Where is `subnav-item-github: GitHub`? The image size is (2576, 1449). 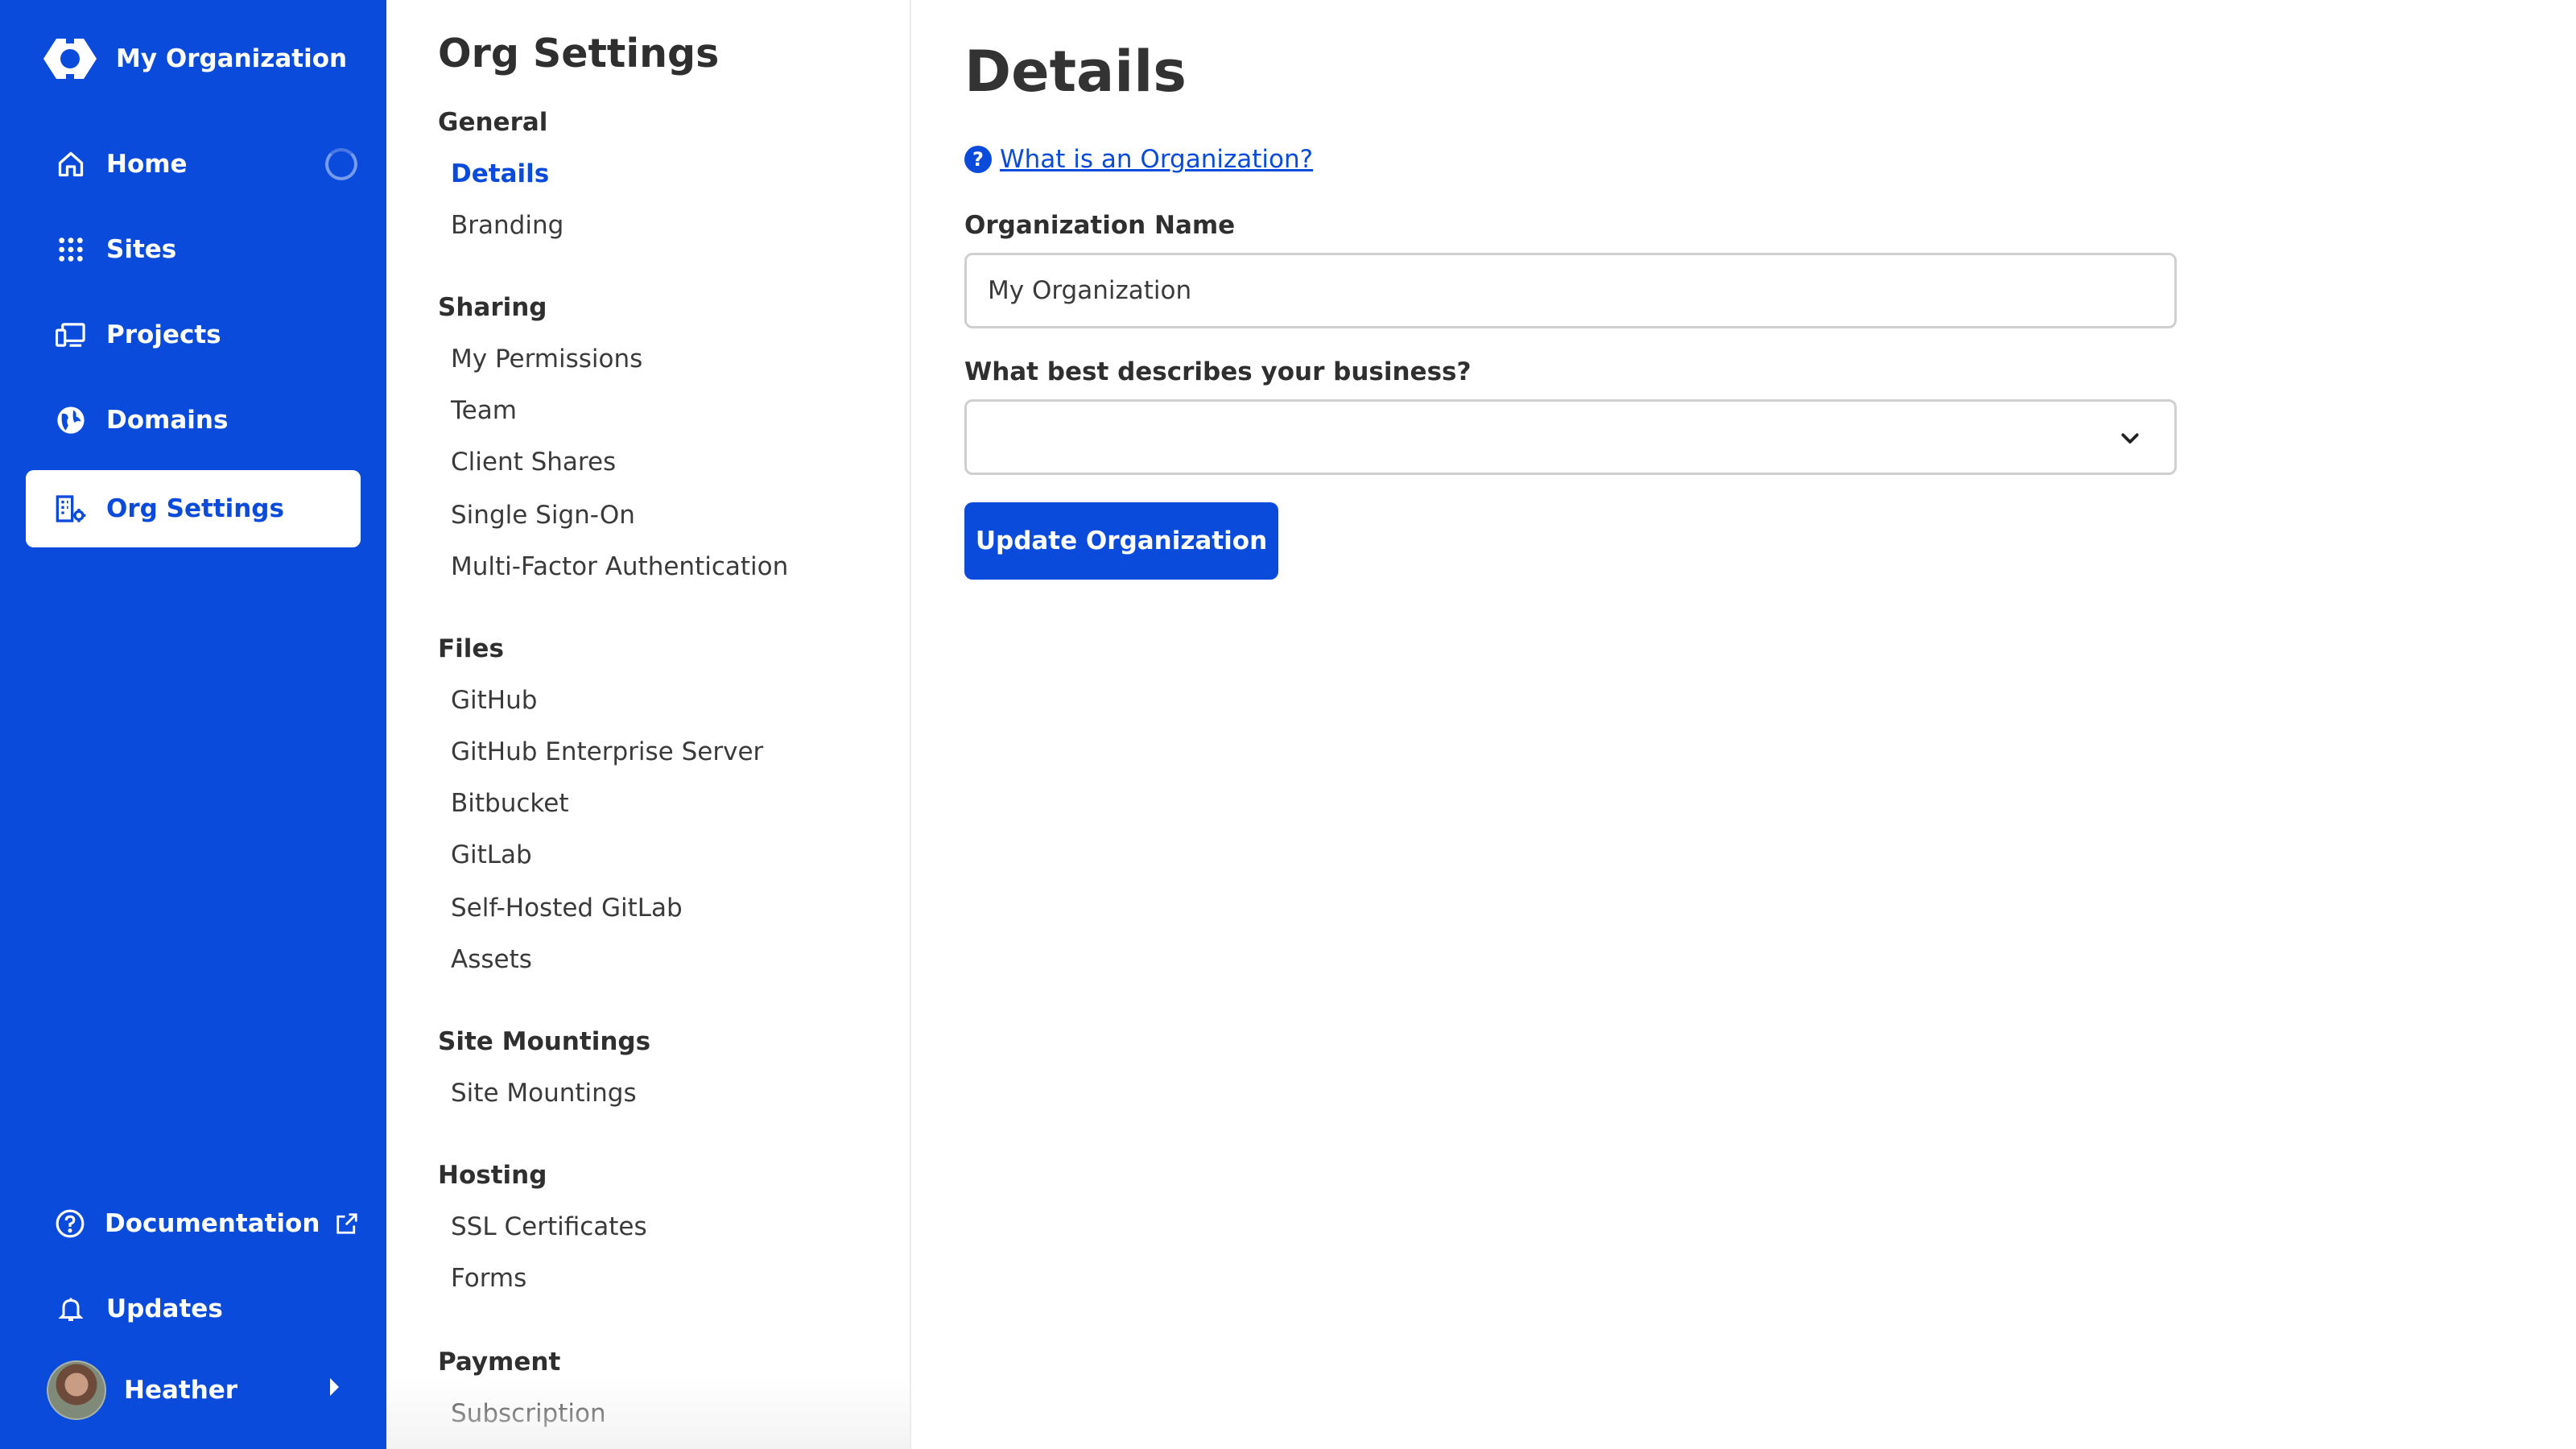 subnav-item-github: GitHub is located at coordinates (494, 700).